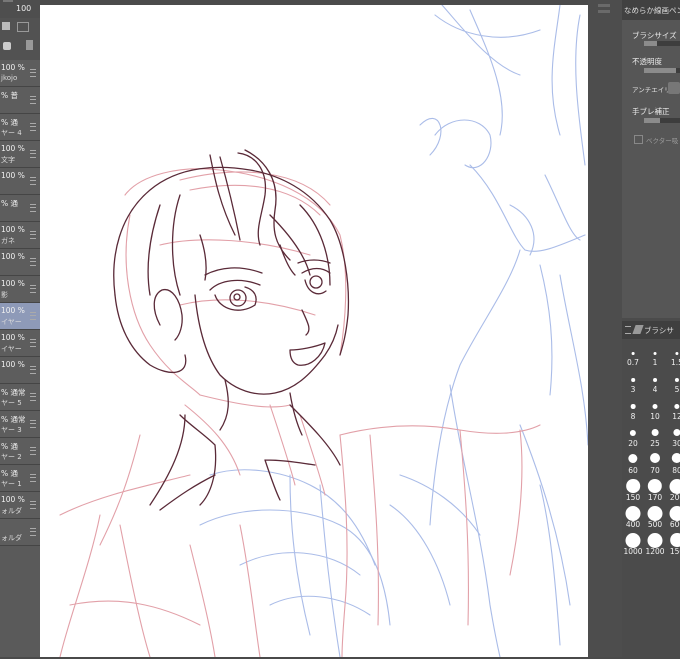  Describe the element at coordinates (655, 463) in the screenshot. I see `brush-size-cell: 70` at that location.